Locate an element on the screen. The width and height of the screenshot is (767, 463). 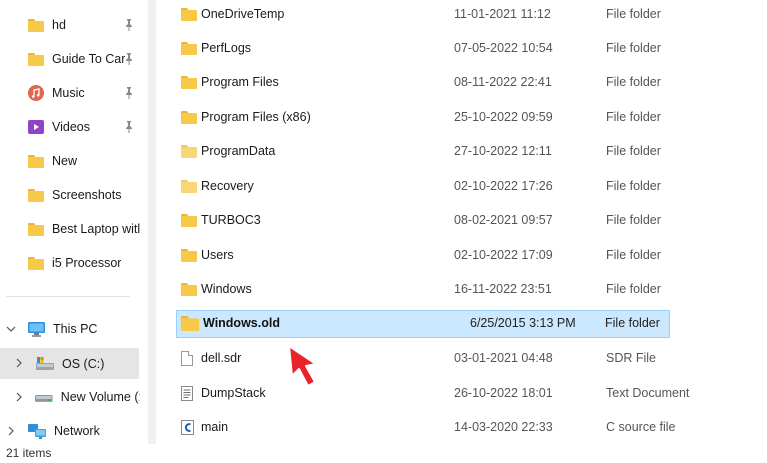
c-file-icon is located at coordinates (187, 427).